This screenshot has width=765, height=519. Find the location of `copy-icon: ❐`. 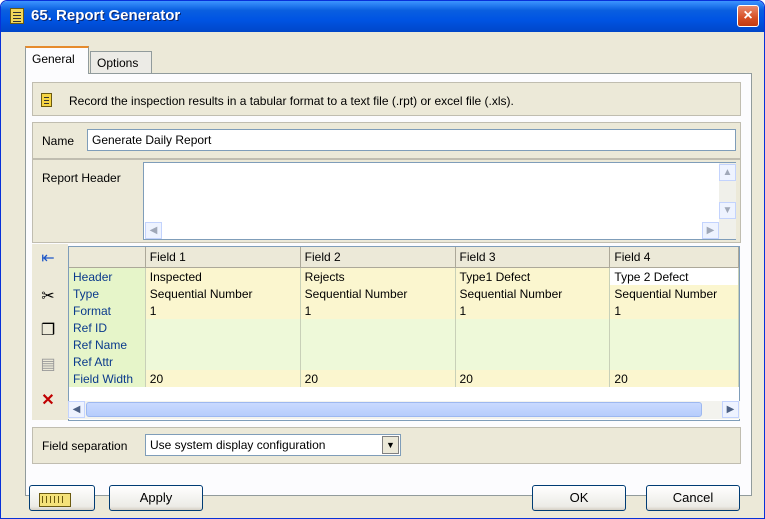

copy-icon: ❐ is located at coordinates (48, 331).